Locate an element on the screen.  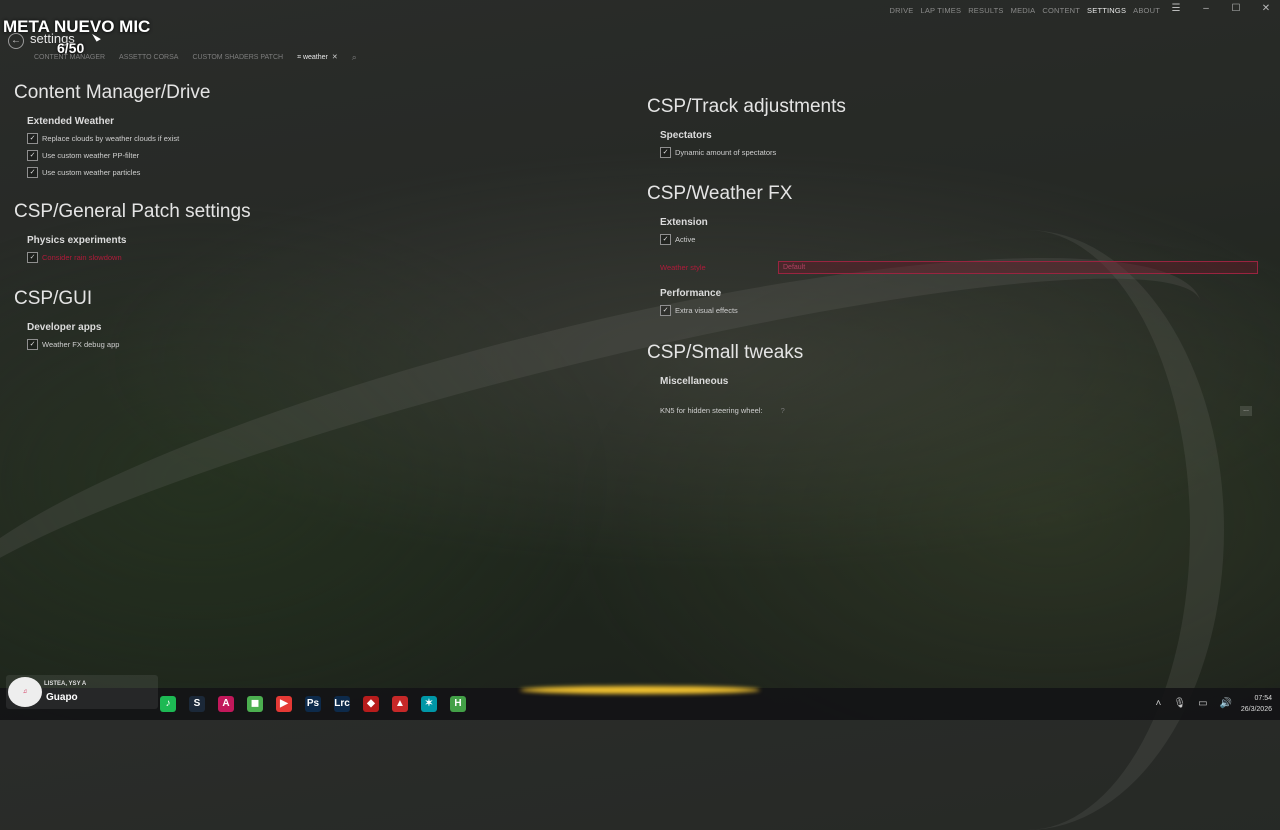
maximize-icon: ☐ is located at coordinates (1236, 8).